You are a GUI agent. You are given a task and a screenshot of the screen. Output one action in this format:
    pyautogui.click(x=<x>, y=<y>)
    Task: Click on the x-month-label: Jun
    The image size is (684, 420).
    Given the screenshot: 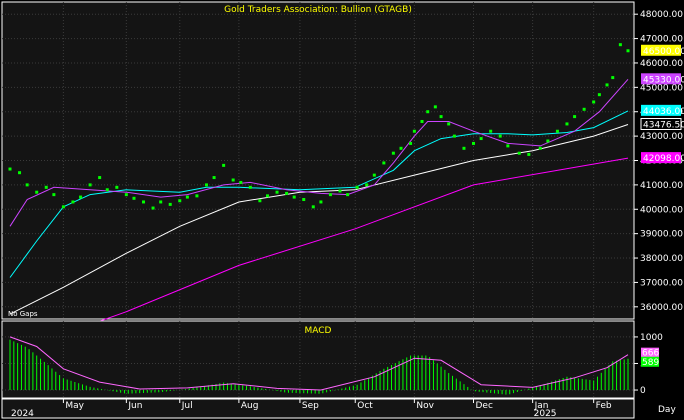 What is the action you would take?
    pyautogui.click(x=134, y=406)
    